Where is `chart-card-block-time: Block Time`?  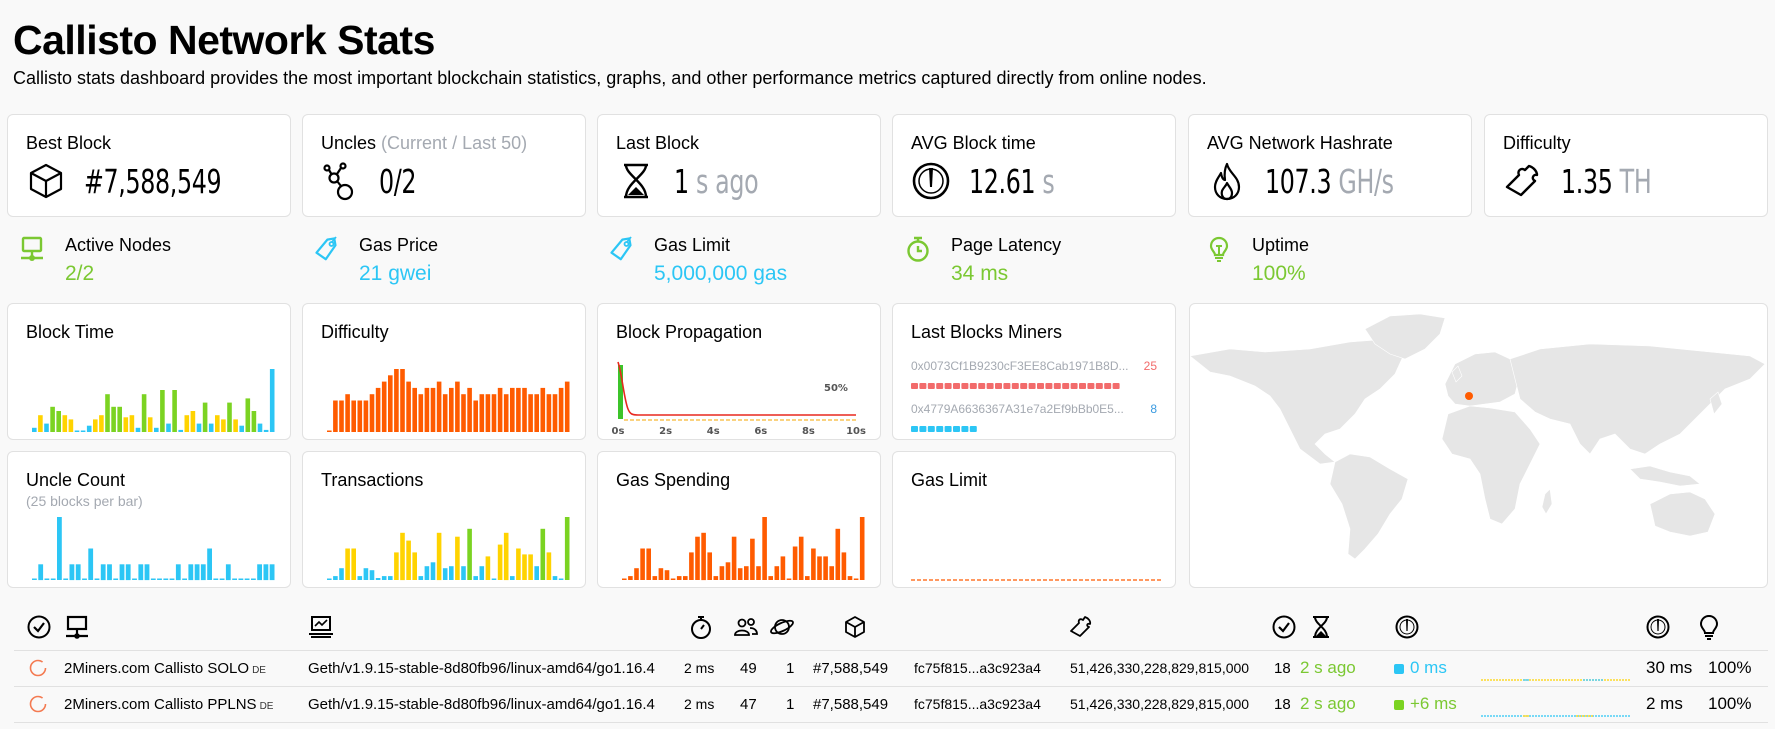 chart-card-block-time: Block Time is located at coordinates (149, 371).